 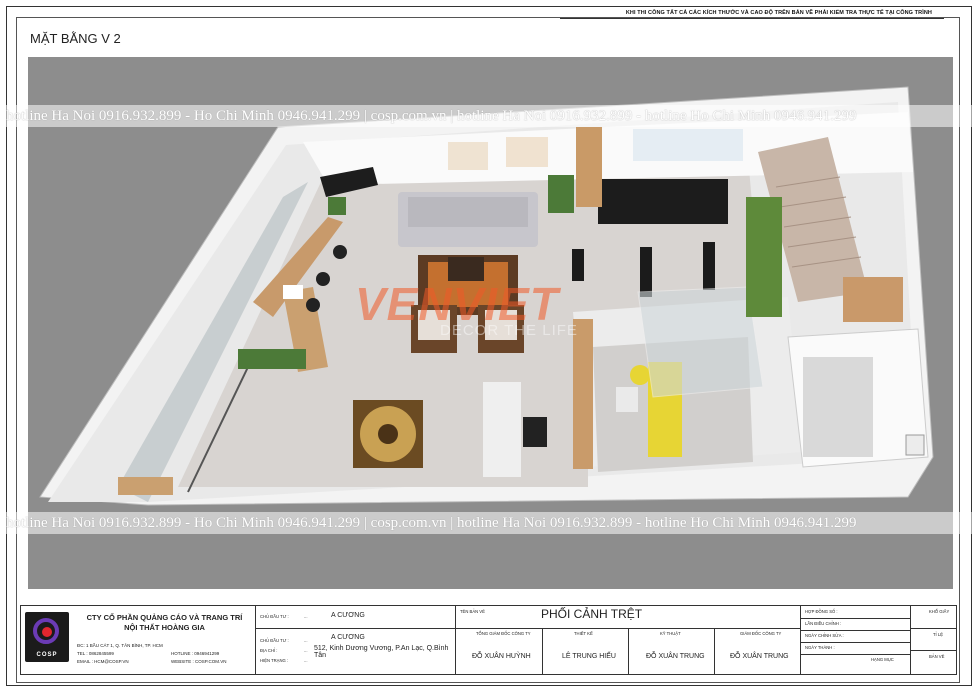 I want to click on website-label: WEBSITE :, so click(x=182, y=661).